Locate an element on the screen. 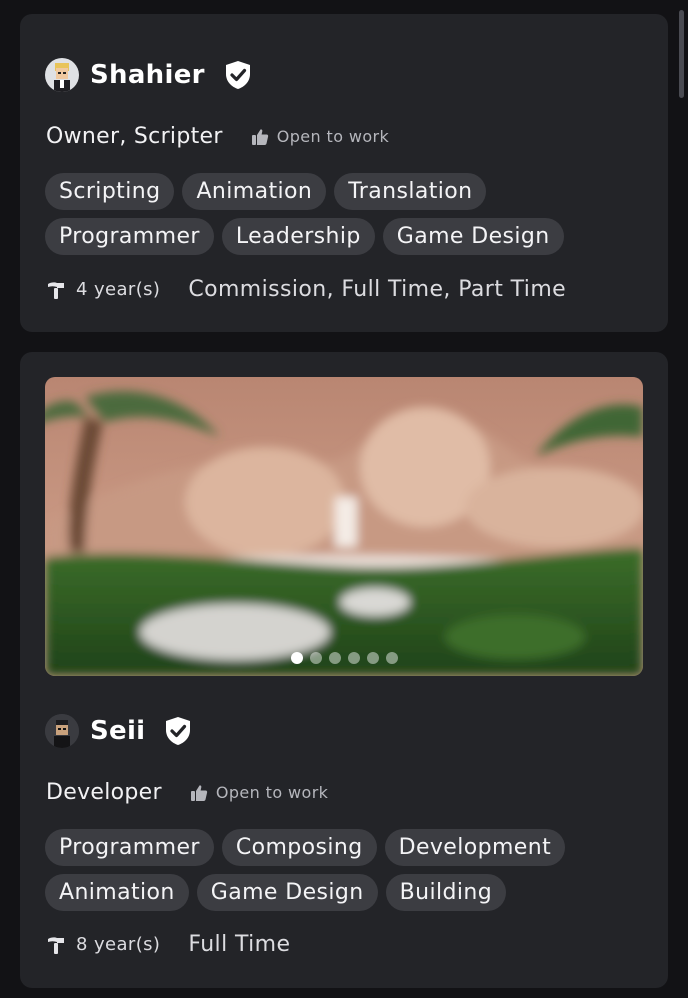  skill-tag: Translation is located at coordinates (410, 191).